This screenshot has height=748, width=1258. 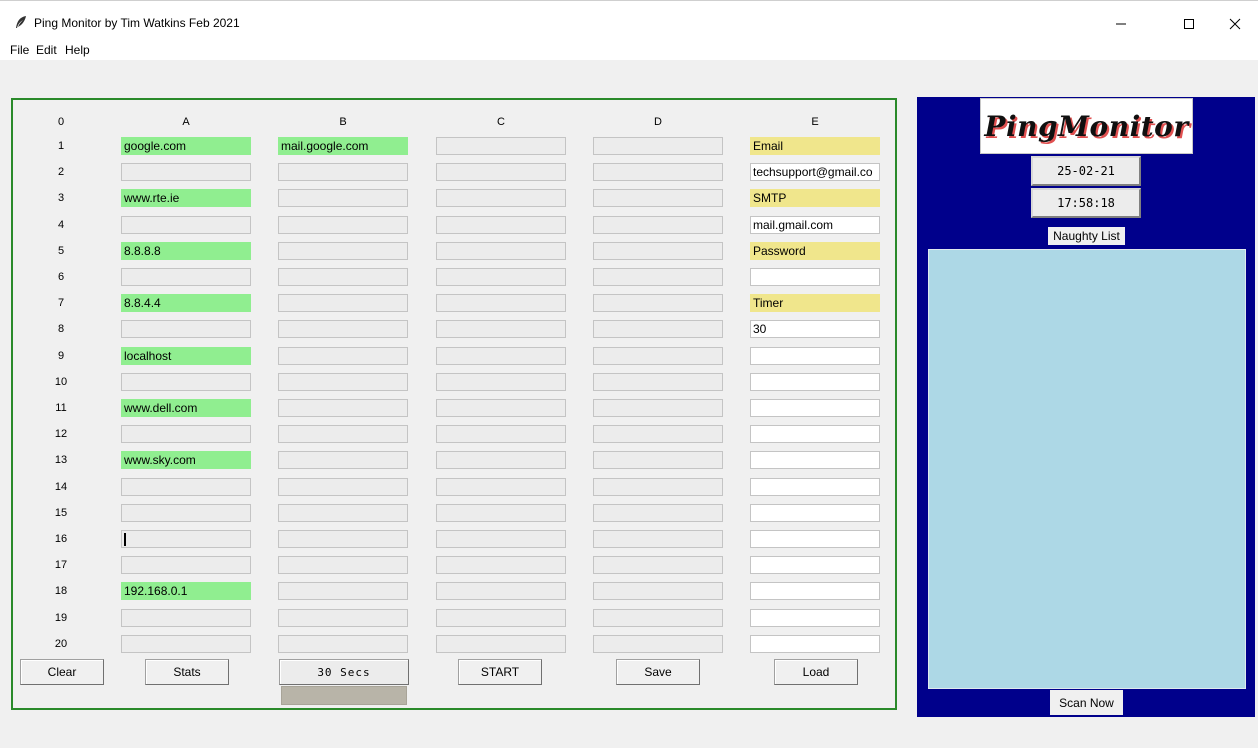 I want to click on cell-e20, so click(x=815, y=644).